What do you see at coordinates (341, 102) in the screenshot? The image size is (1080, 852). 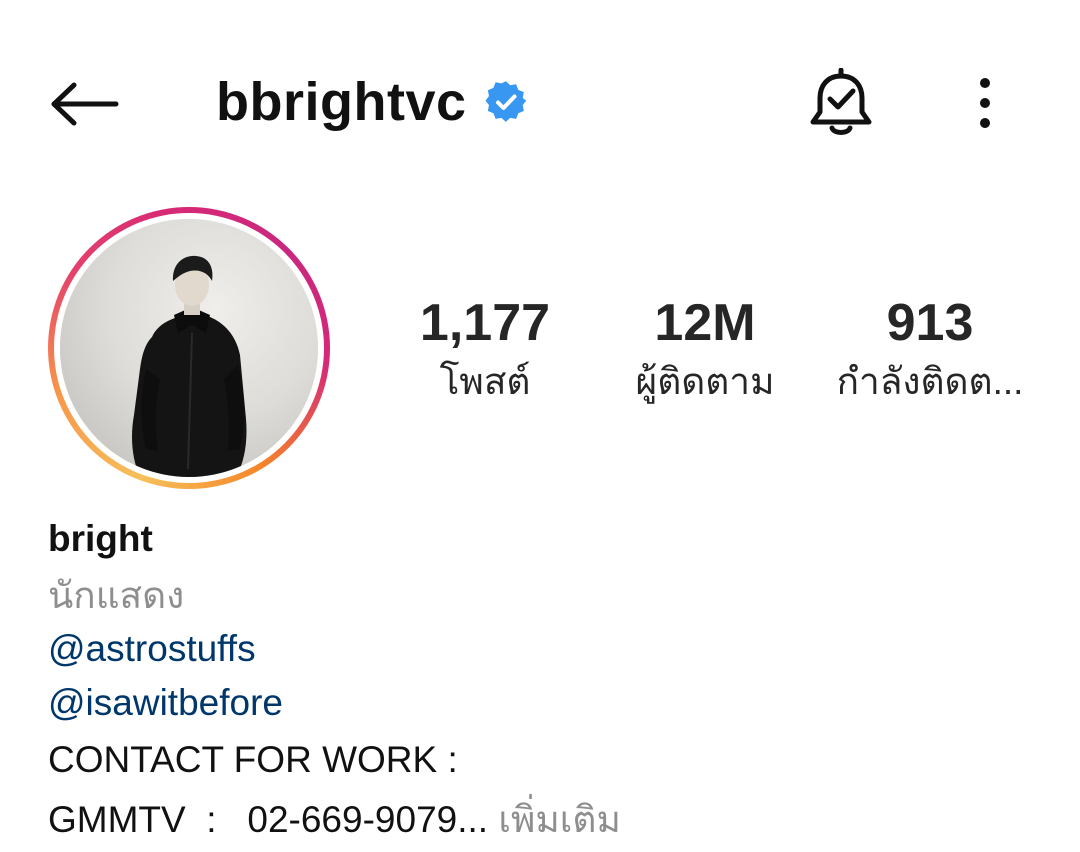 I see `username-title: bbrightvc` at bounding box center [341, 102].